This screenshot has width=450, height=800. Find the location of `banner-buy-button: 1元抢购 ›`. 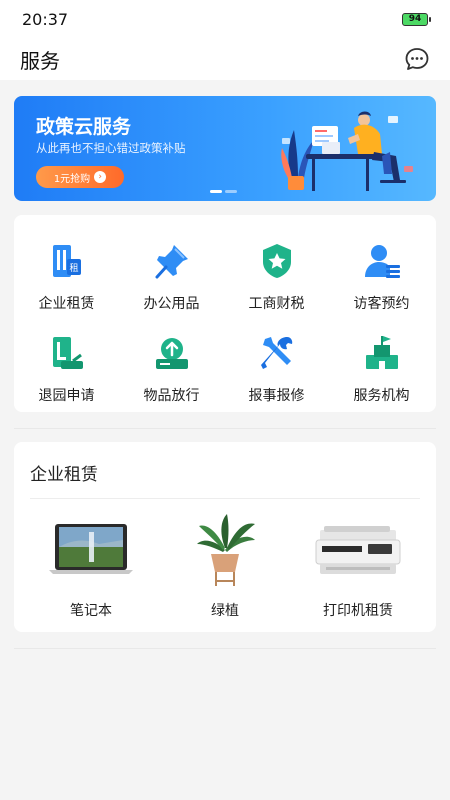

banner-buy-button: 1元抢购 › is located at coordinates (80, 177).